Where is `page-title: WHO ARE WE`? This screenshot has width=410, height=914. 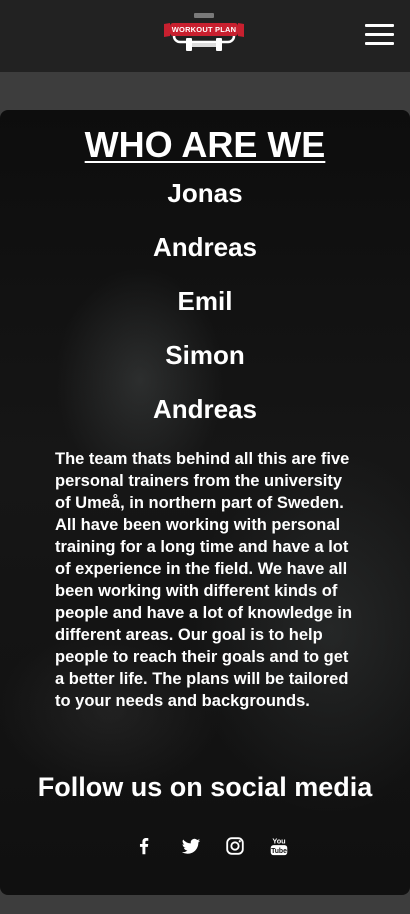 page-title: WHO ARE WE is located at coordinates (205, 144).